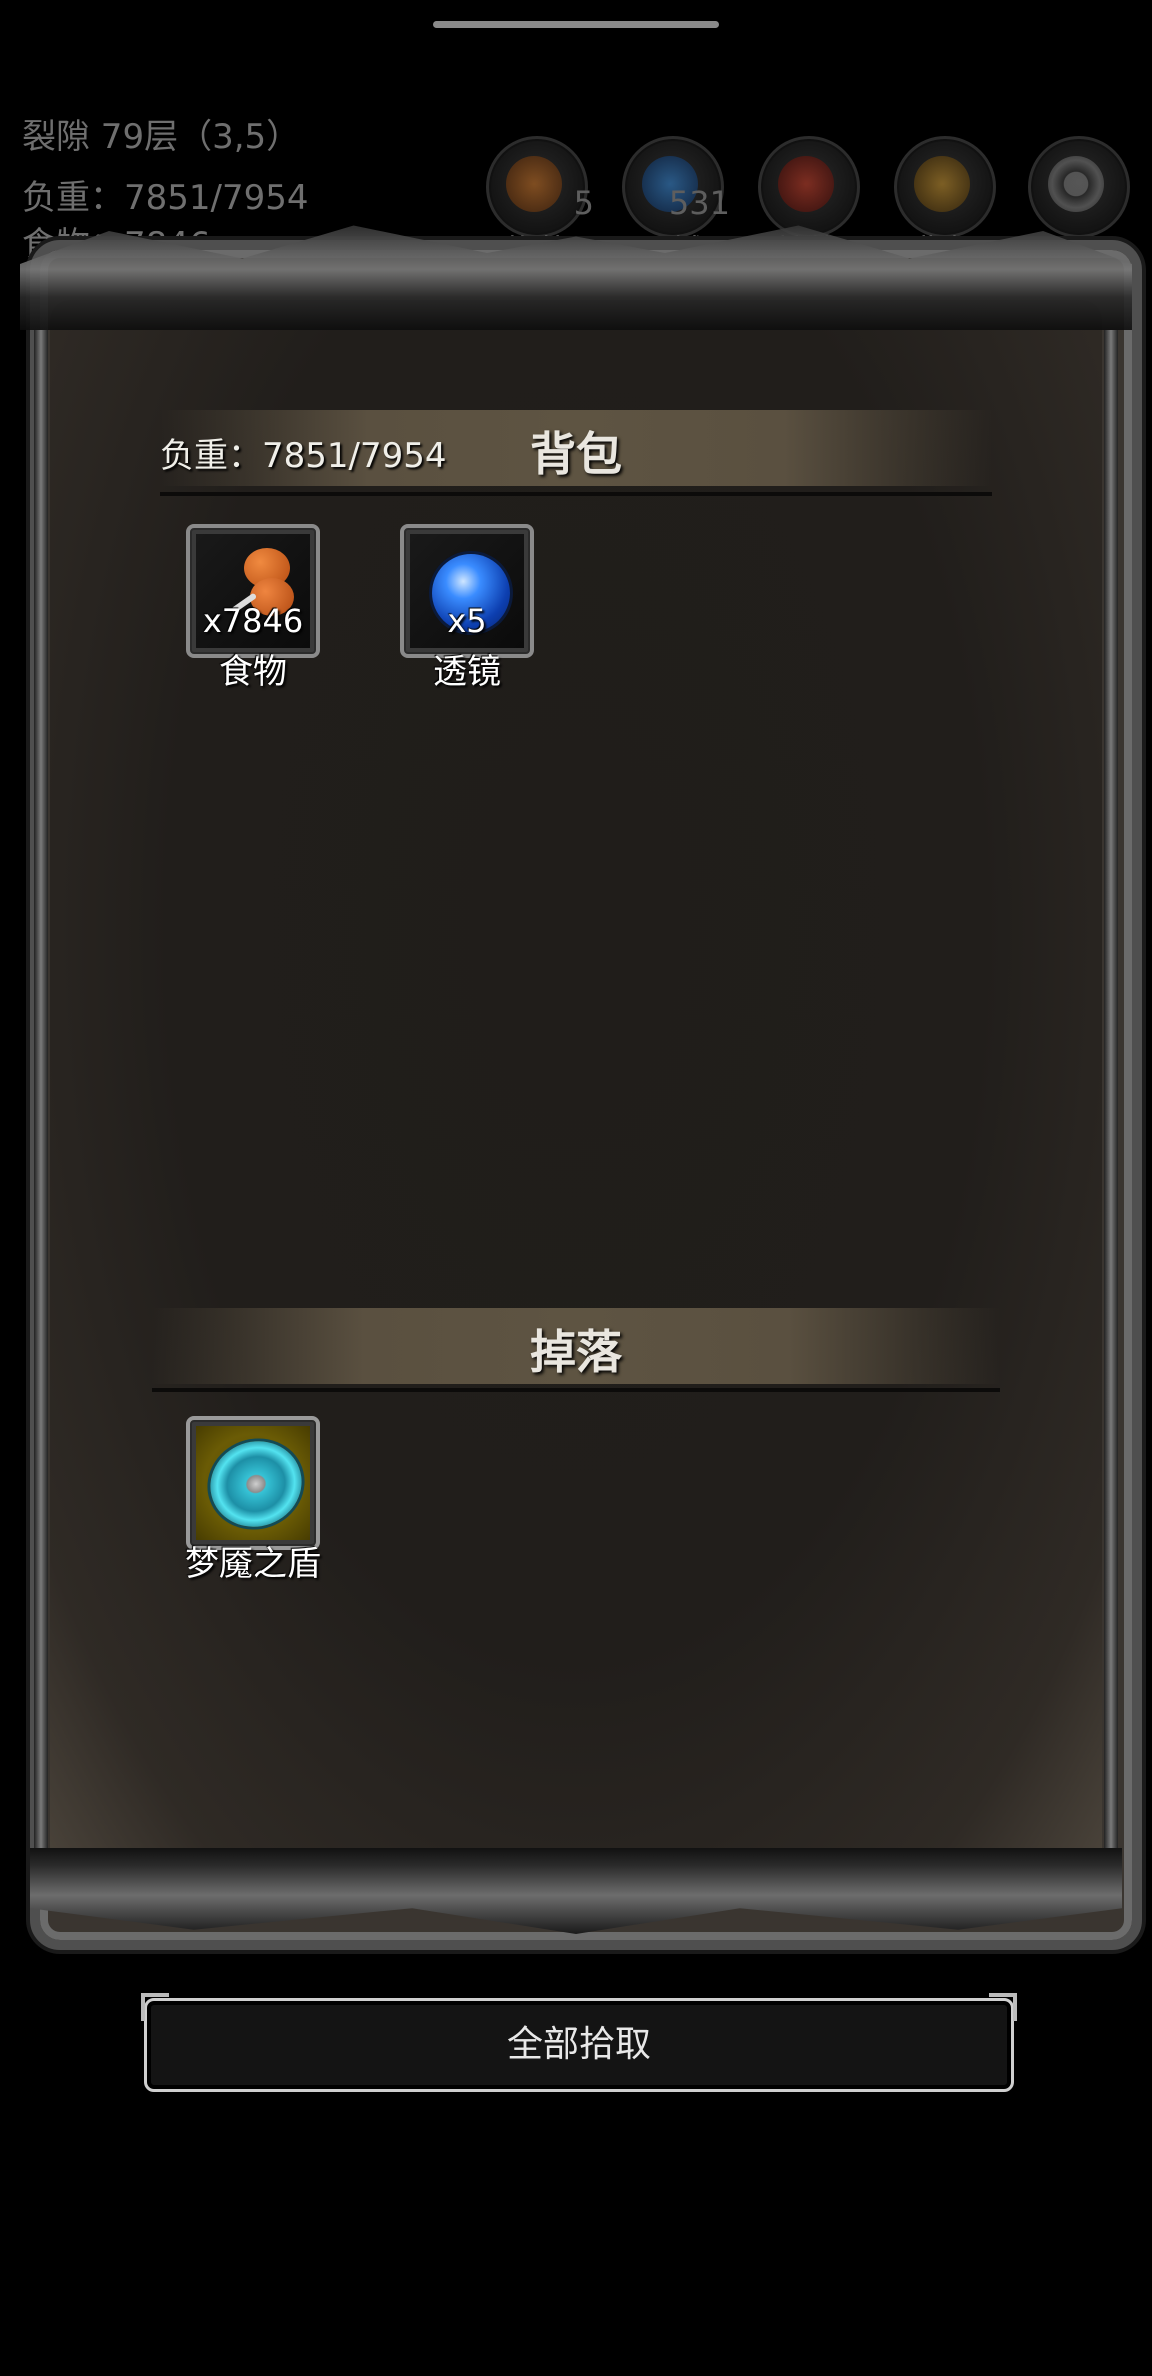 This screenshot has height=2376, width=1152. Describe the element at coordinates (576, 1352) in the screenshot. I see `drops-title: 掉落` at that location.